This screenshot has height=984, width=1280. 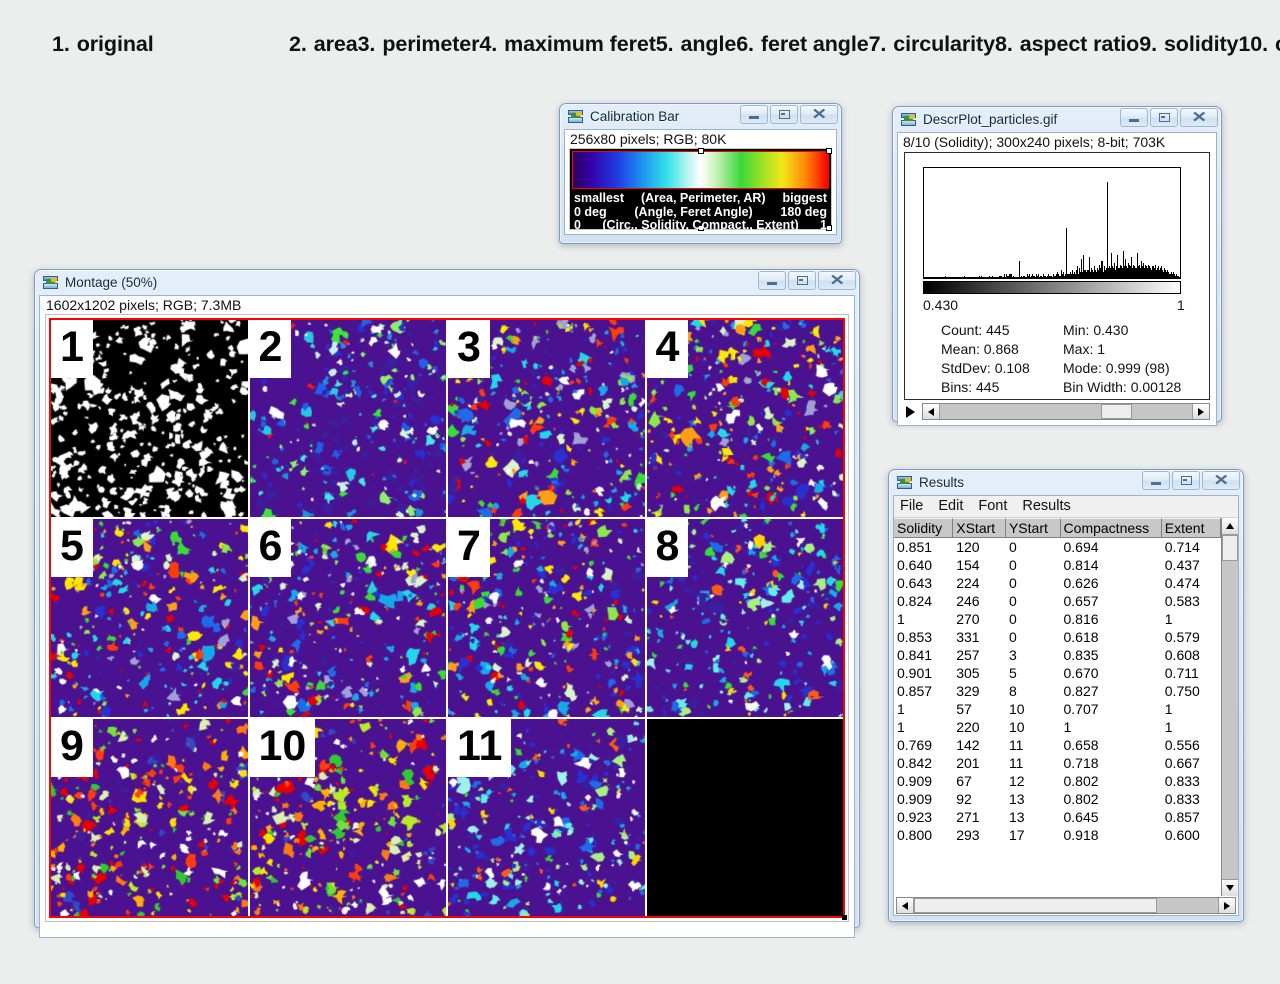 I want to click on table-row: 0.901 305 5 0.670 0.711, so click(x=1057, y=673).